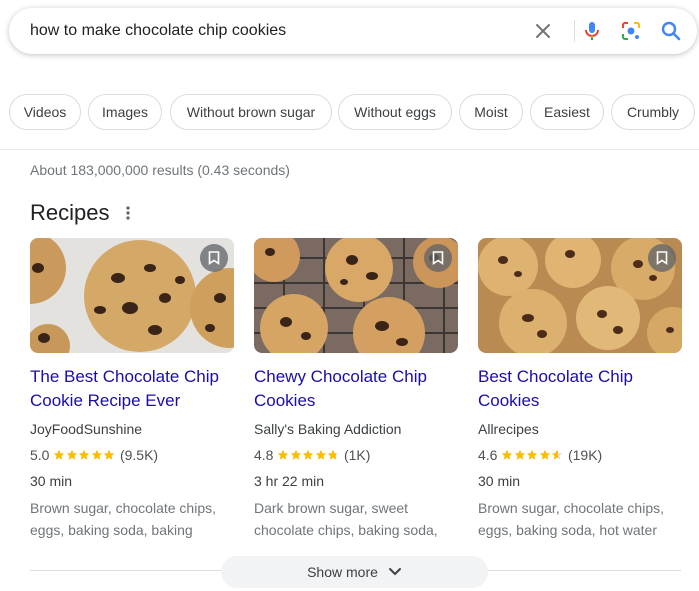 The image size is (699, 591). I want to click on chevron-down-icon, so click(394, 572).